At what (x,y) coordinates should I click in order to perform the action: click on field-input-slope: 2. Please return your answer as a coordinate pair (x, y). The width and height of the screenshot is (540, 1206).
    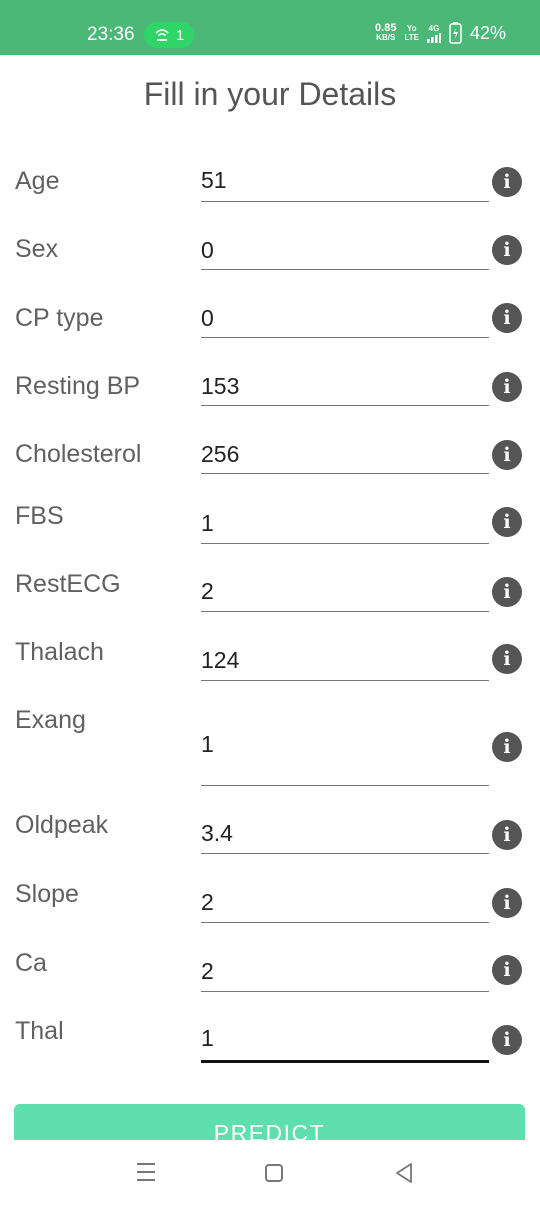
    Looking at the image, I should click on (345, 906).